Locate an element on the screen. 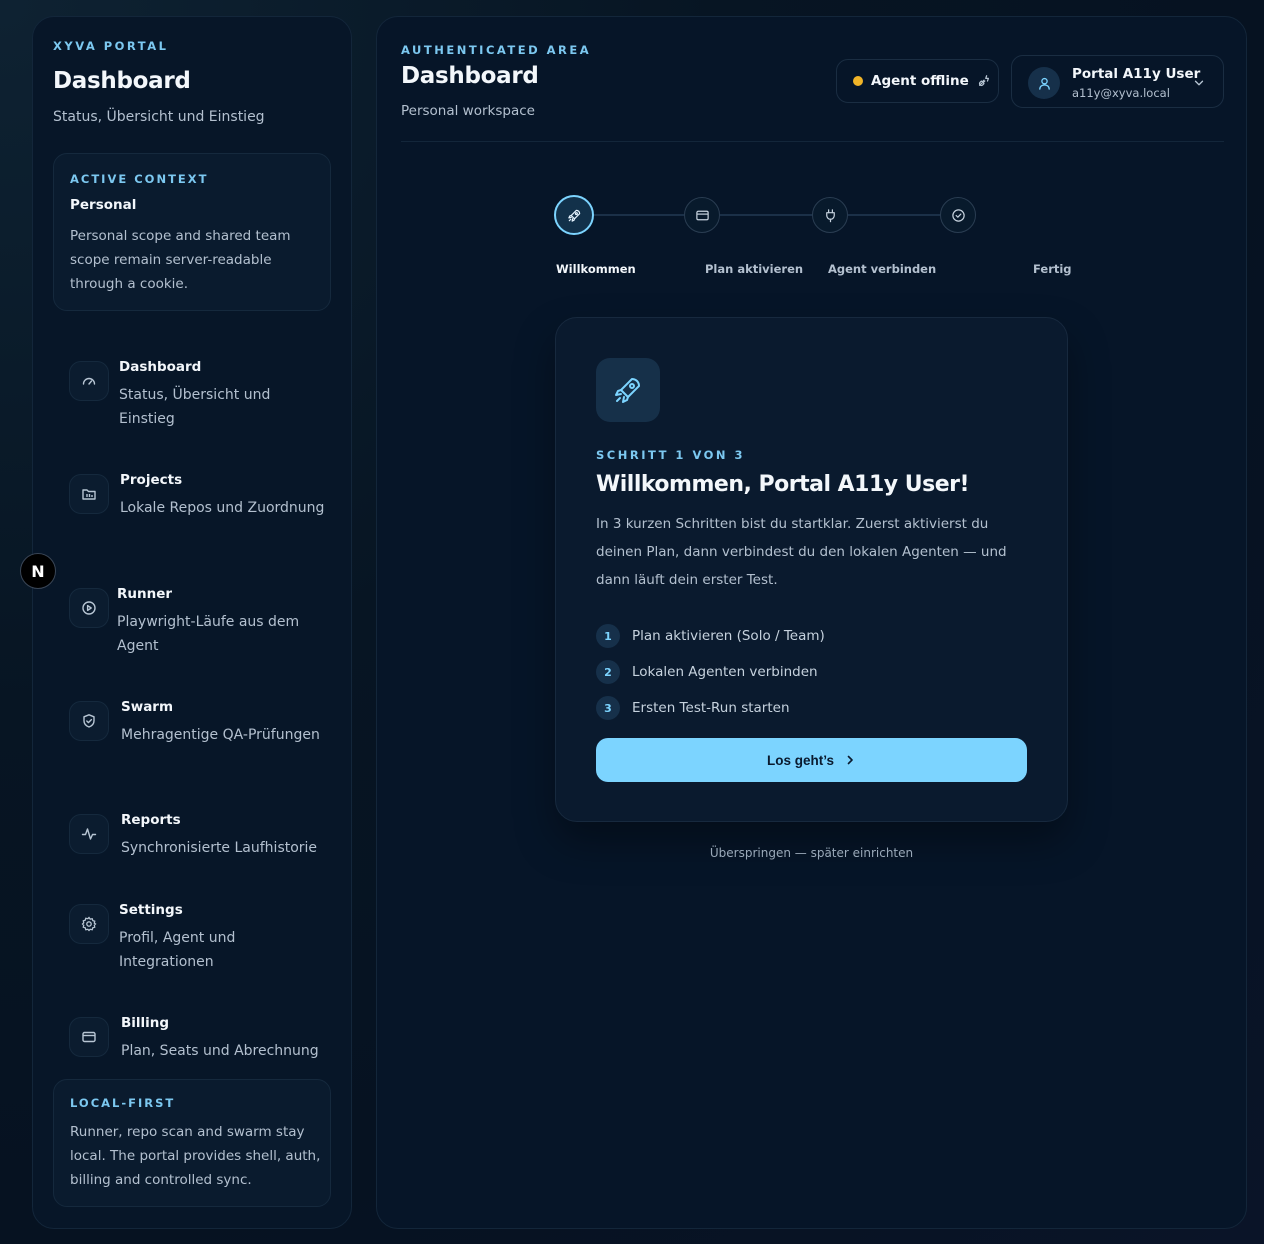  sidebar-item-description: Status, Übersicht und Einstieg is located at coordinates (195, 407).